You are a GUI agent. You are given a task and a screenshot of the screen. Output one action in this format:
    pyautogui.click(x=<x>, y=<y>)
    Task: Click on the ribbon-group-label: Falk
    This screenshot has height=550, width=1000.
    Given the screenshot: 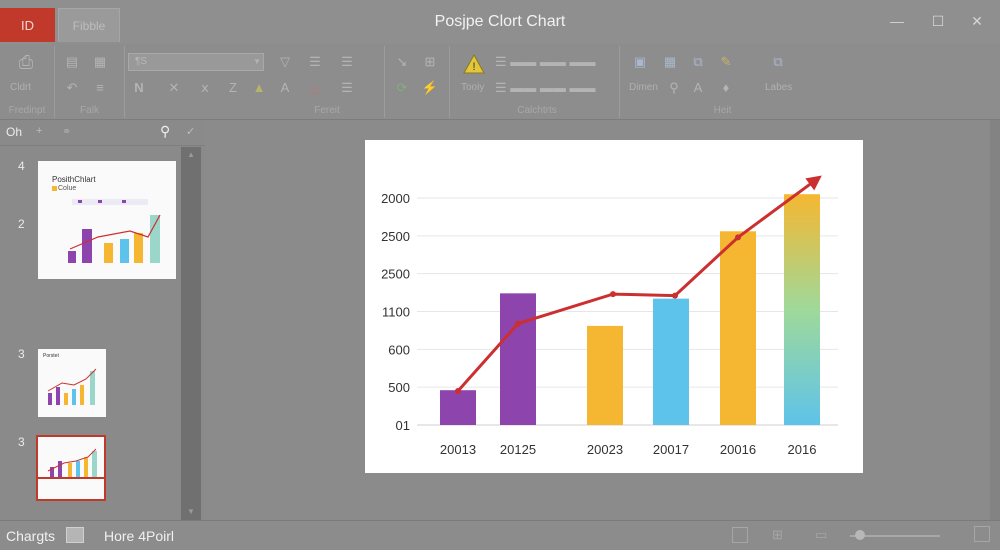 What is the action you would take?
    pyautogui.click(x=89, y=110)
    